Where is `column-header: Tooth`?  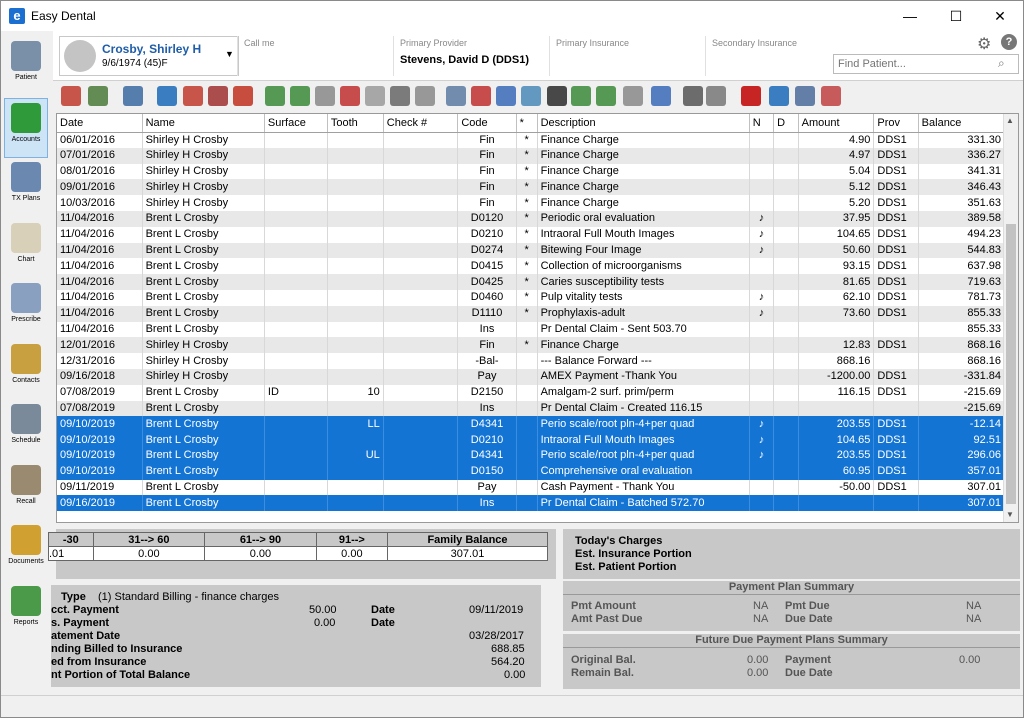
column-header: Tooth is located at coordinates (355, 123).